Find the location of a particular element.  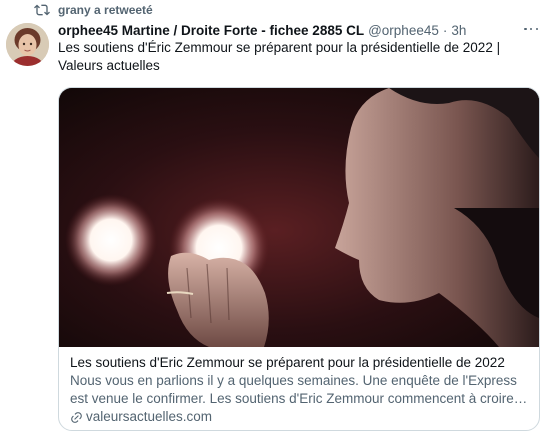

more-options-icon is located at coordinates (531, 29).